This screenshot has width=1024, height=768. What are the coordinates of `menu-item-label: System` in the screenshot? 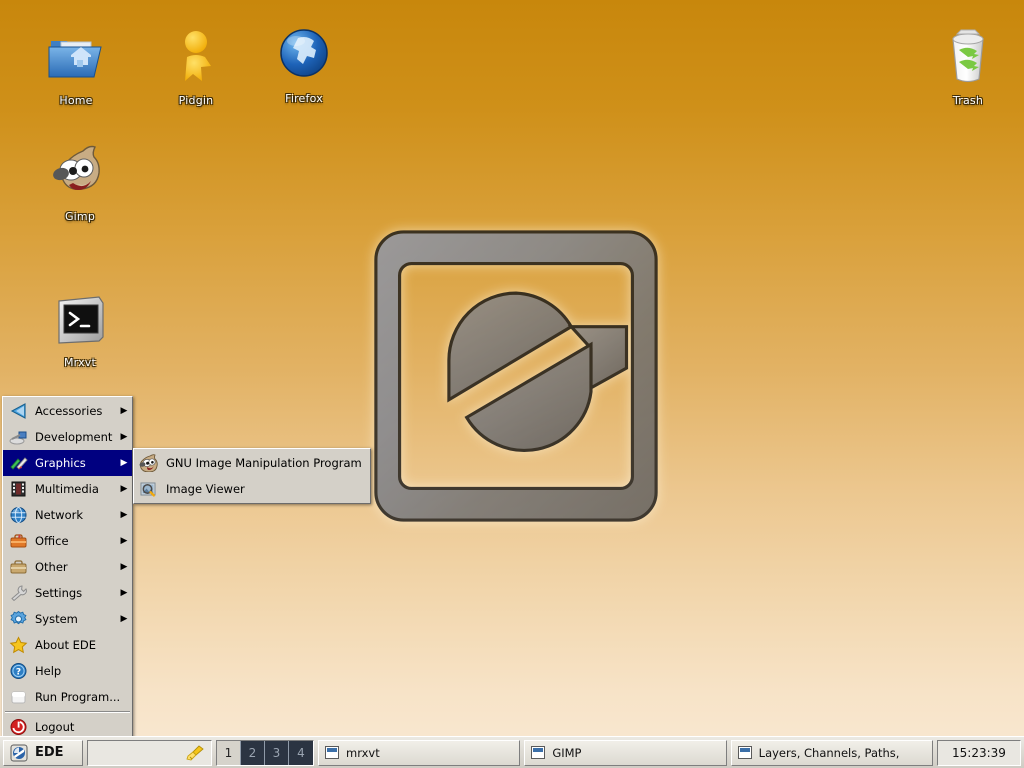 It's located at (56, 619).